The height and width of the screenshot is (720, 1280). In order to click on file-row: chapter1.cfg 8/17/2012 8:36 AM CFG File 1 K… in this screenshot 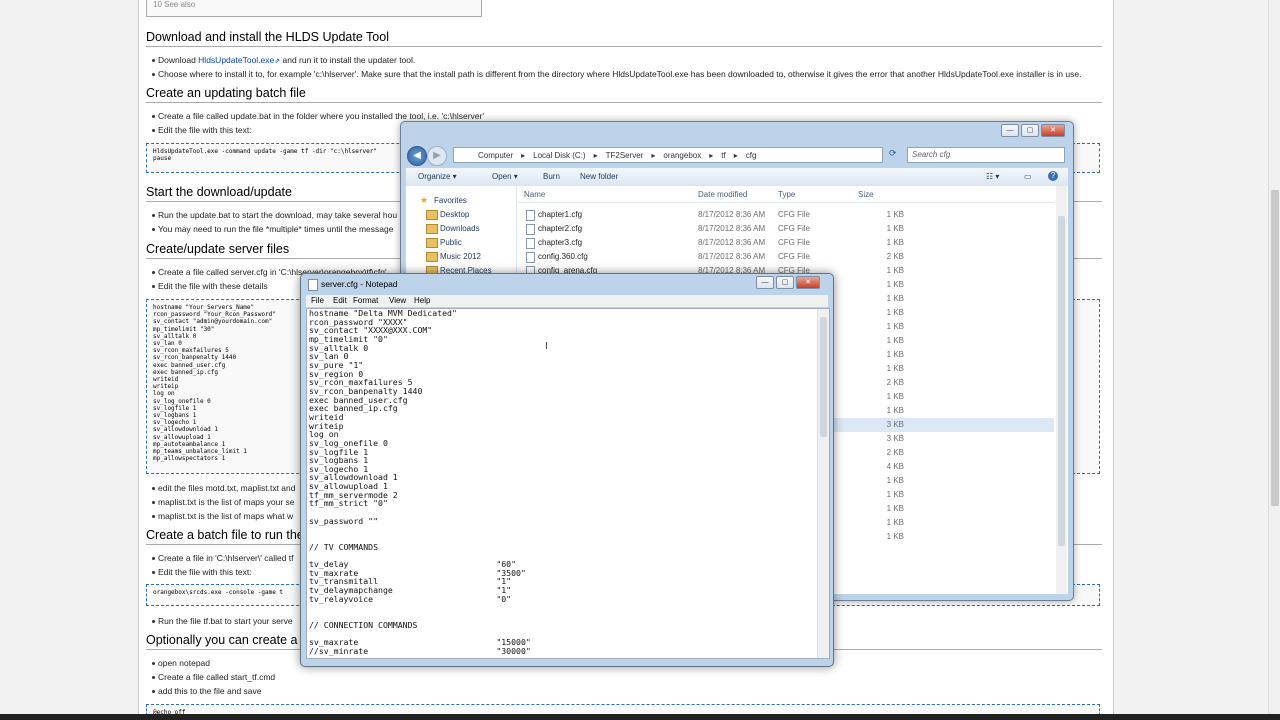, I will do `click(786, 215)`.